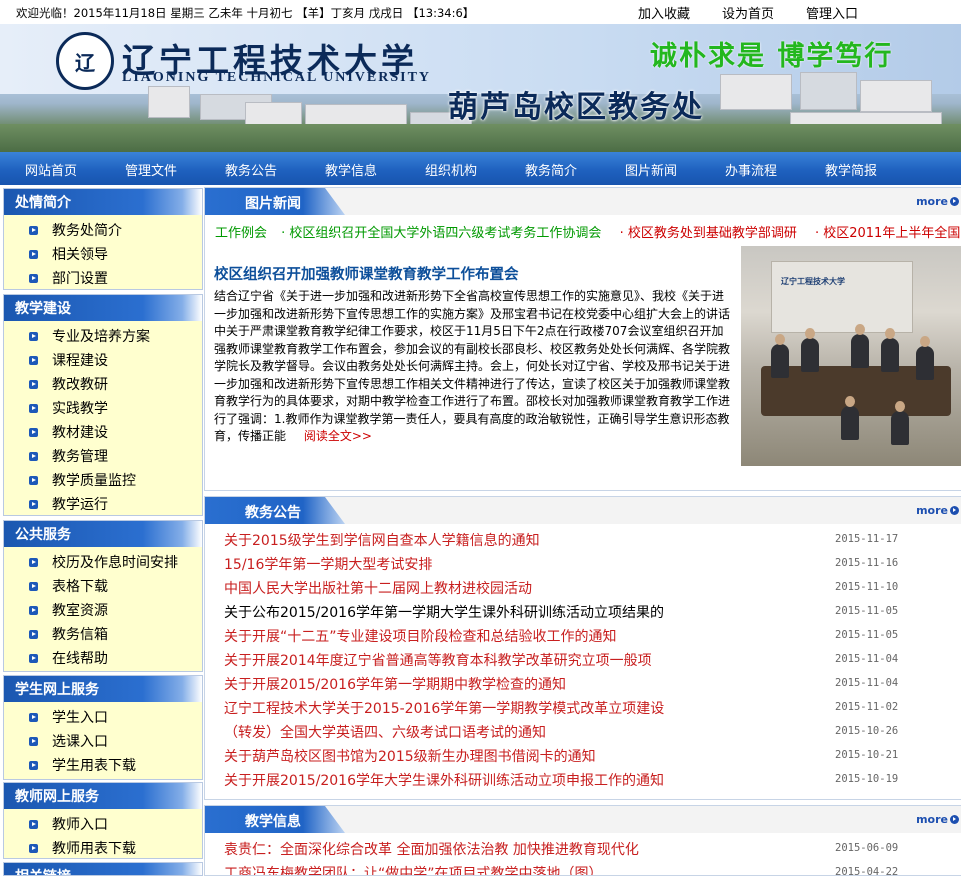 This screenshot has height=876, width=961. I want to click on featured-news-photo: 辽宁工程技术大学, so click(851, 356).